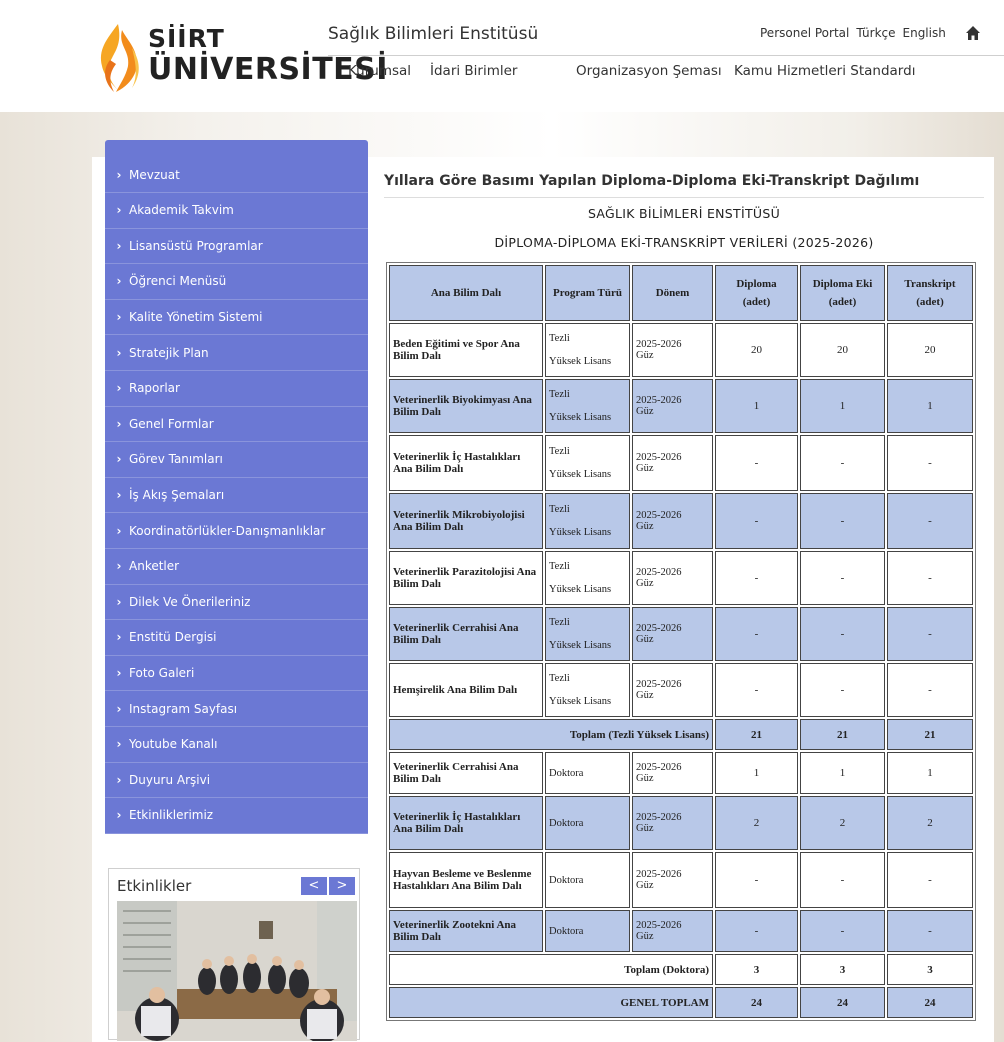 This screenshot has width=1004, height=1042. I want to click on events-prev-button: <, so click(314, 886).